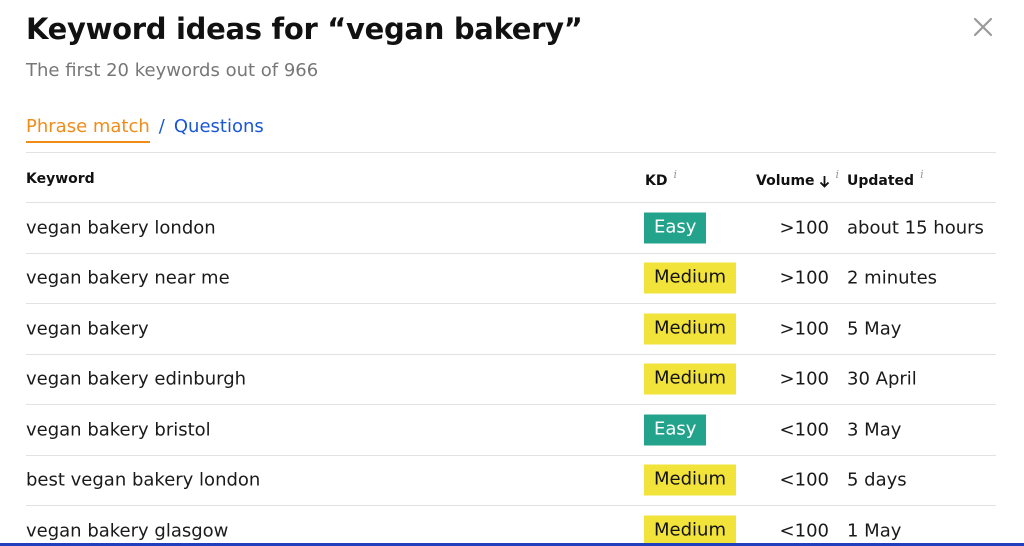 The image size is (1024, 546). I want to click on tab-phrase-match: Phrase match, so click(88, 129).